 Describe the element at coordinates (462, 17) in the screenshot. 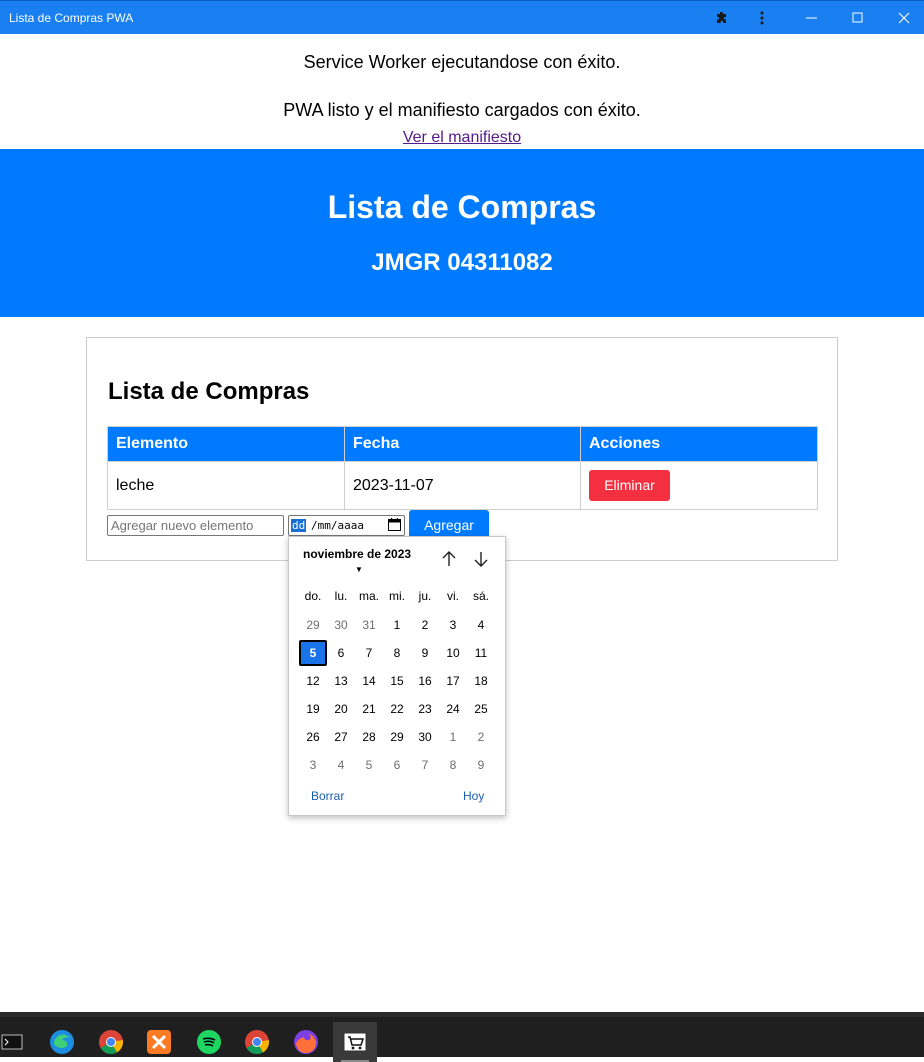

I see `window-titlebar: Lista de Compras PWA` at that location.